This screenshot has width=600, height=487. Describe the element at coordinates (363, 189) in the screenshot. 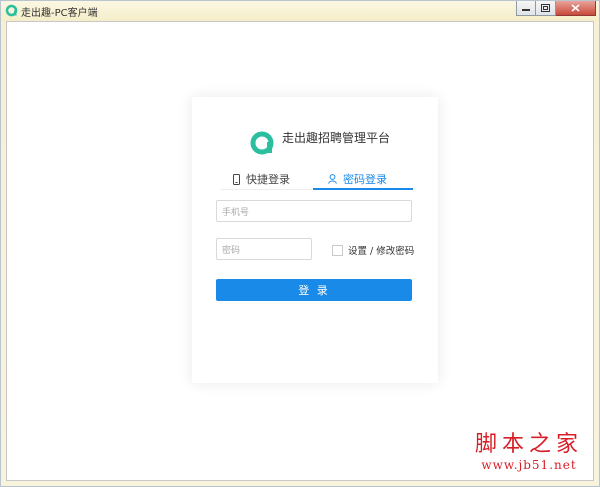

I see `active-tab-indicator` at that location.